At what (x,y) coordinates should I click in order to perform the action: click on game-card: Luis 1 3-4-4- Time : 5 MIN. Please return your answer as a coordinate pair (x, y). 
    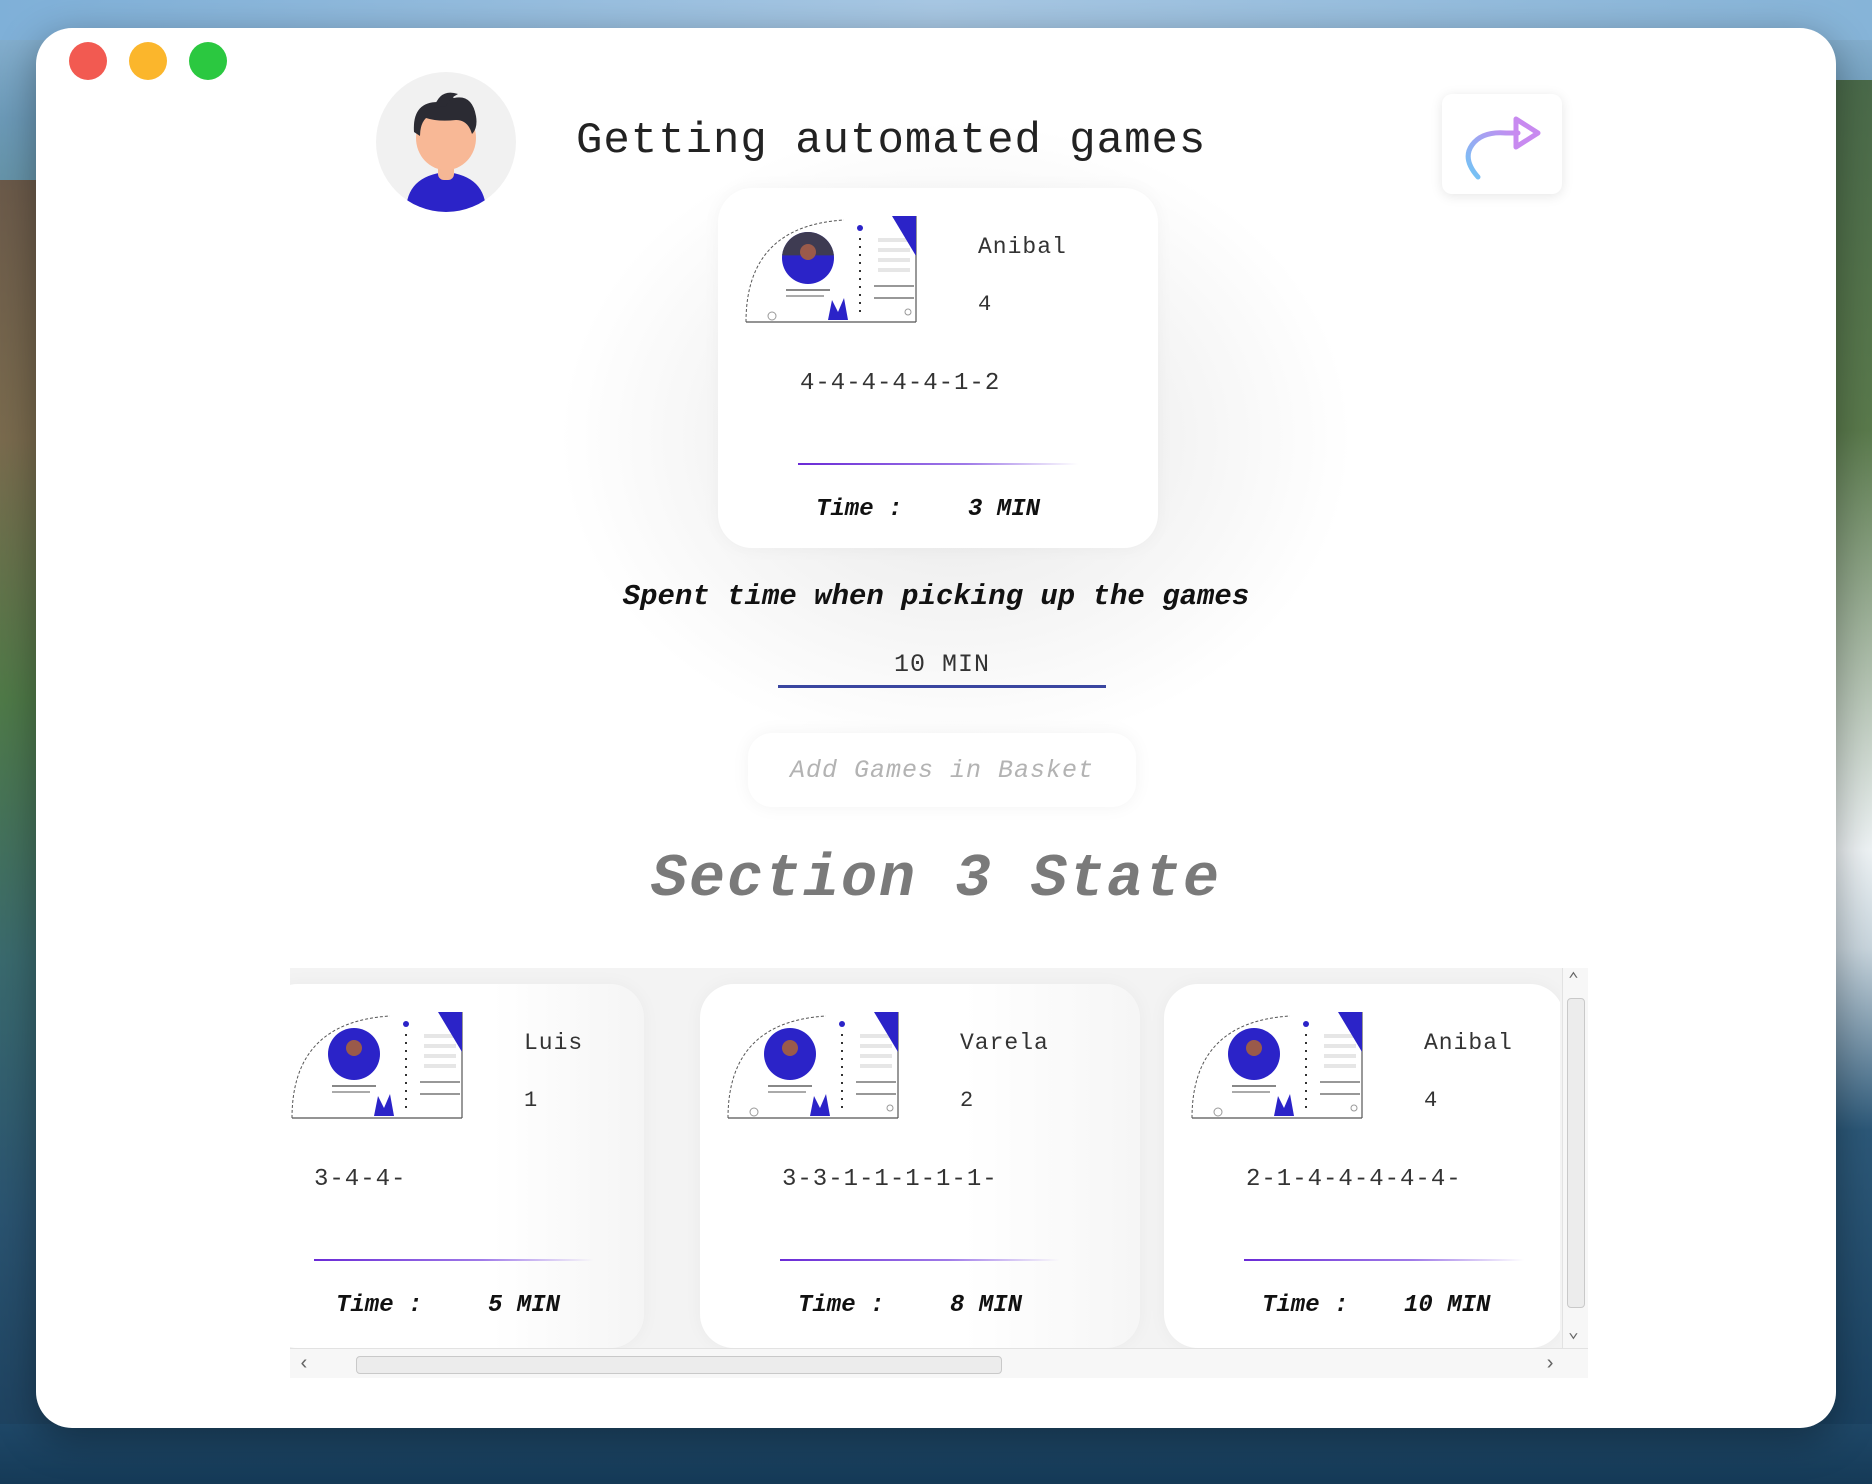
    Looking at the image, I should click on (467, 1166).